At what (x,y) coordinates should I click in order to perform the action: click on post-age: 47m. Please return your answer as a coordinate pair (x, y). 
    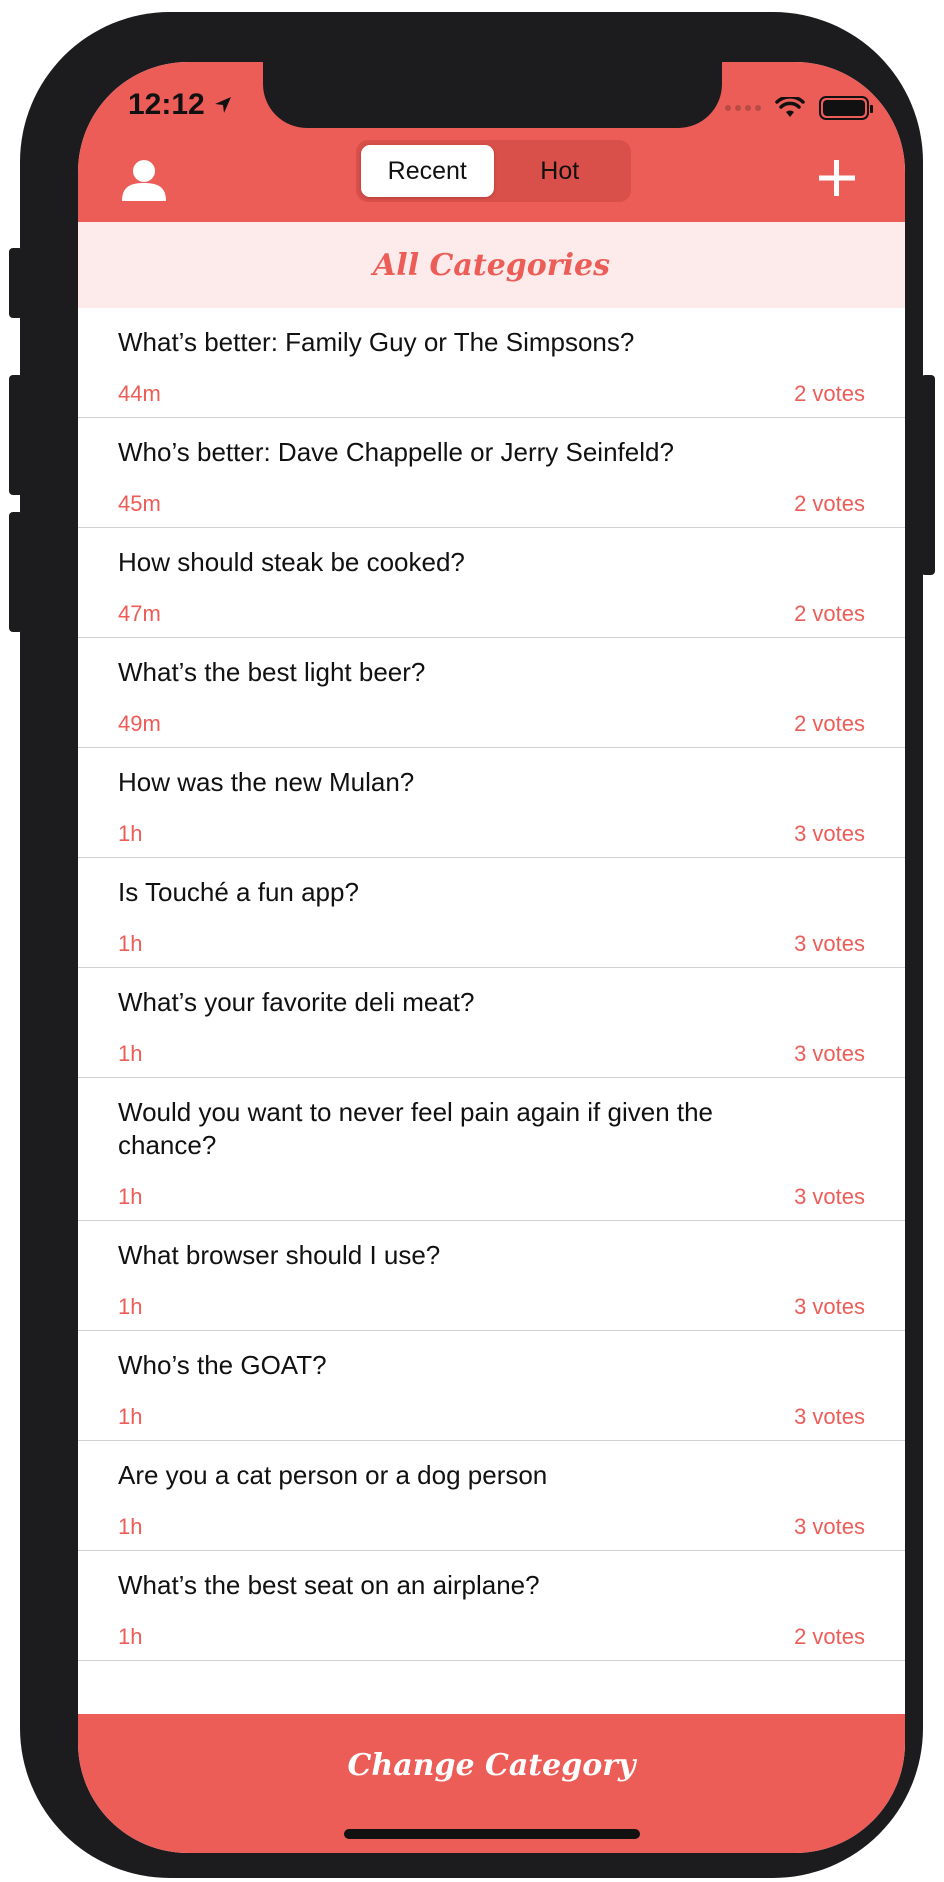
    Looking at the image, I should click on (139, 613).